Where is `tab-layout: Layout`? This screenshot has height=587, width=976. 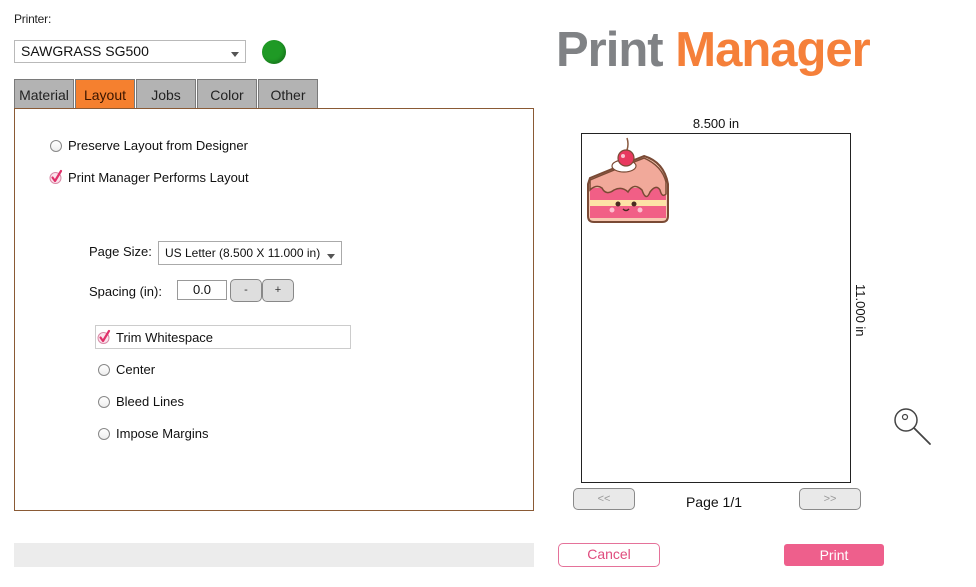 tab-layout: Layout is located at coordinates (105, 94).